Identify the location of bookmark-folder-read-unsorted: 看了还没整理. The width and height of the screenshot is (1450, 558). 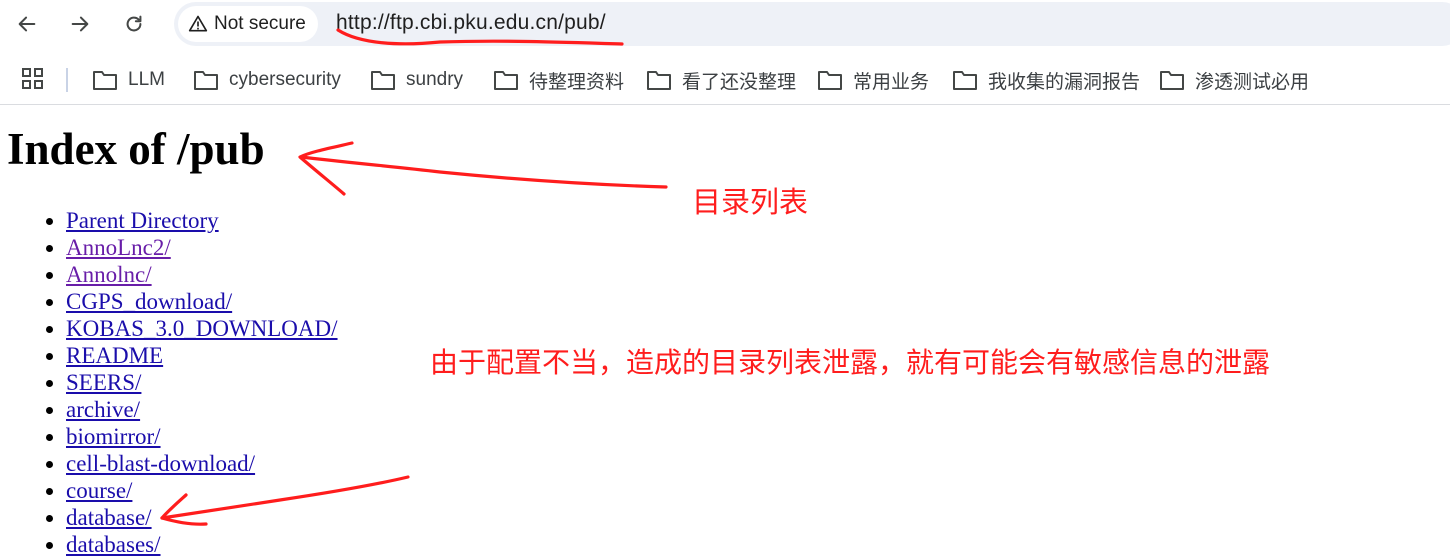
(721, 80).